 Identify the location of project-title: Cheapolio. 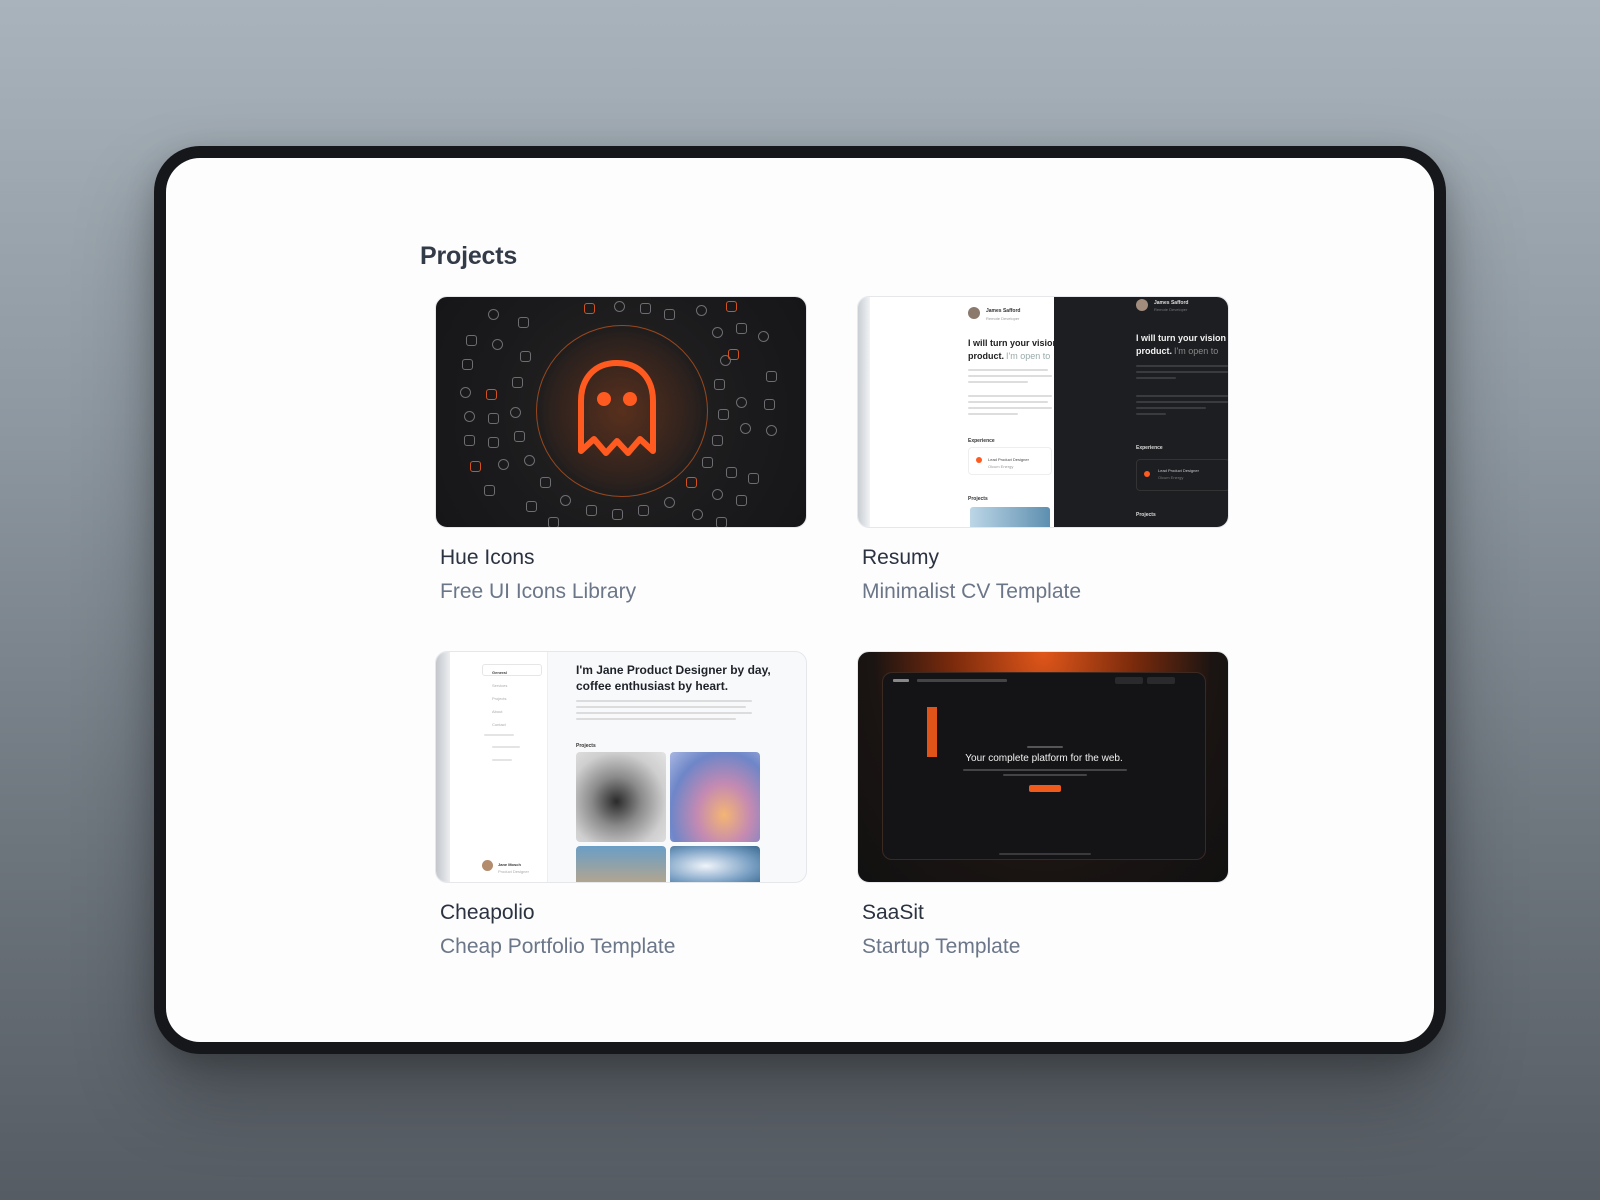
(623, 913).